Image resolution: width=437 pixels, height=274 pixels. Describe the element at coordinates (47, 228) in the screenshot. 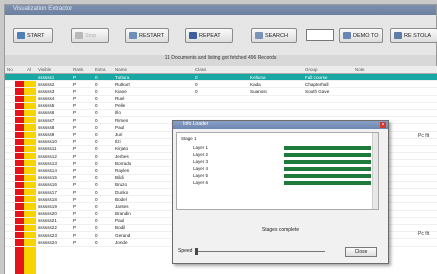

I see `cell-id: ssssss22` at that location.